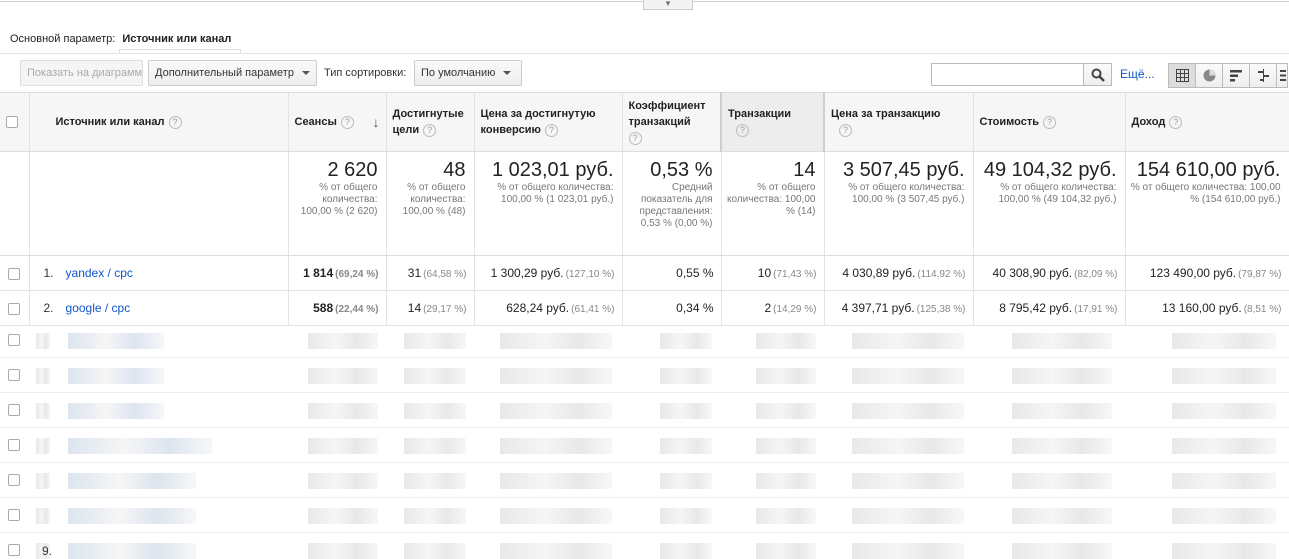  I want to click on source-cell: 1. yandex / cpc, so click(159, 273).